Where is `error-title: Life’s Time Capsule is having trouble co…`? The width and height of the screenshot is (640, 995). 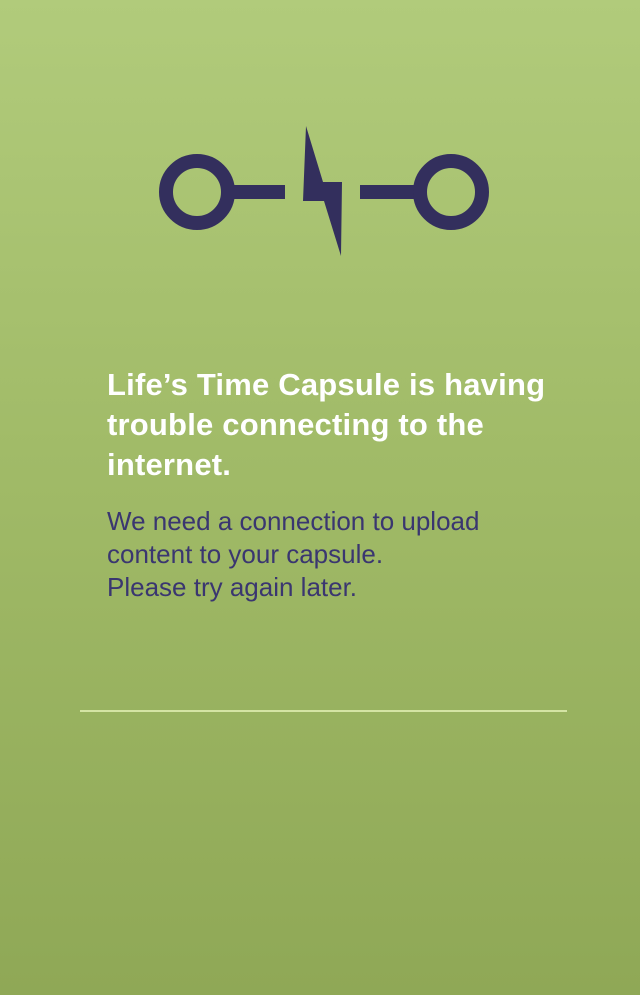
error-title: Life’s Time Capsule is having trouble co… is located at coordinates (326, 424).